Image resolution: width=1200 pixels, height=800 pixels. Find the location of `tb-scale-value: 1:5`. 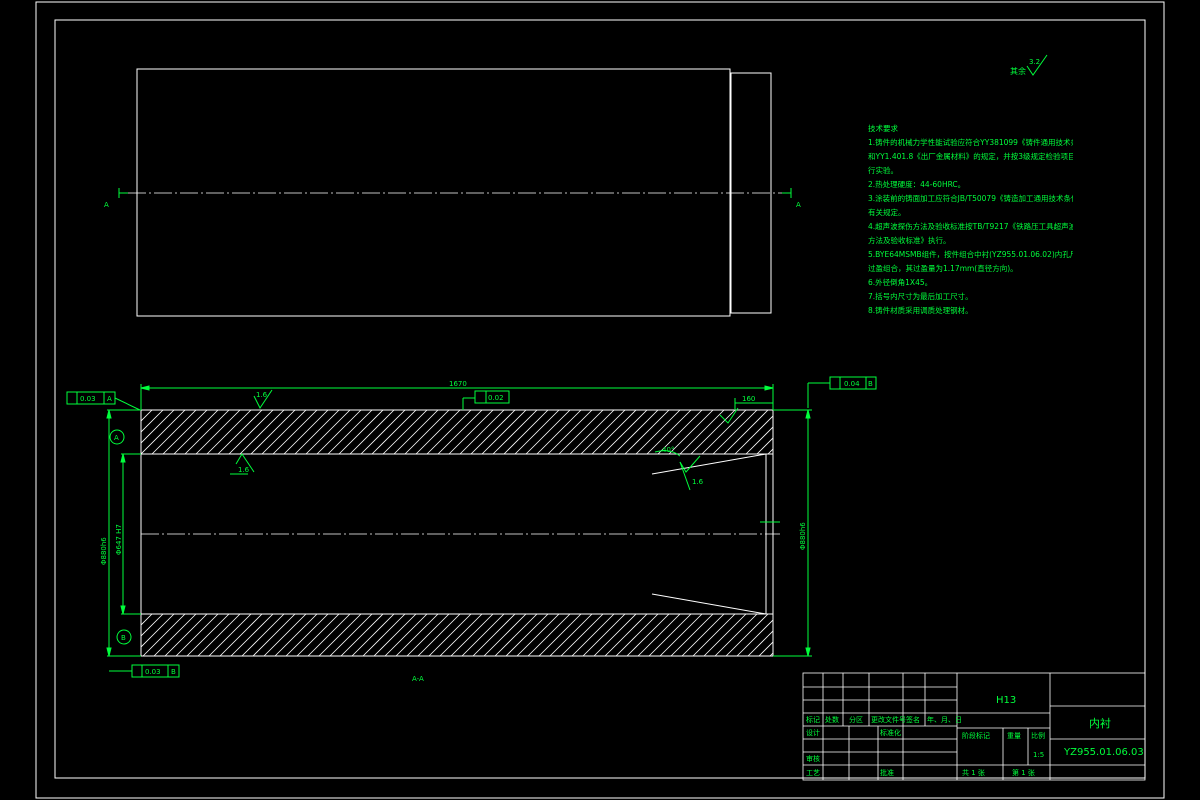

tb-scale-value: 1:5 is located at coordinates (1038, 755).